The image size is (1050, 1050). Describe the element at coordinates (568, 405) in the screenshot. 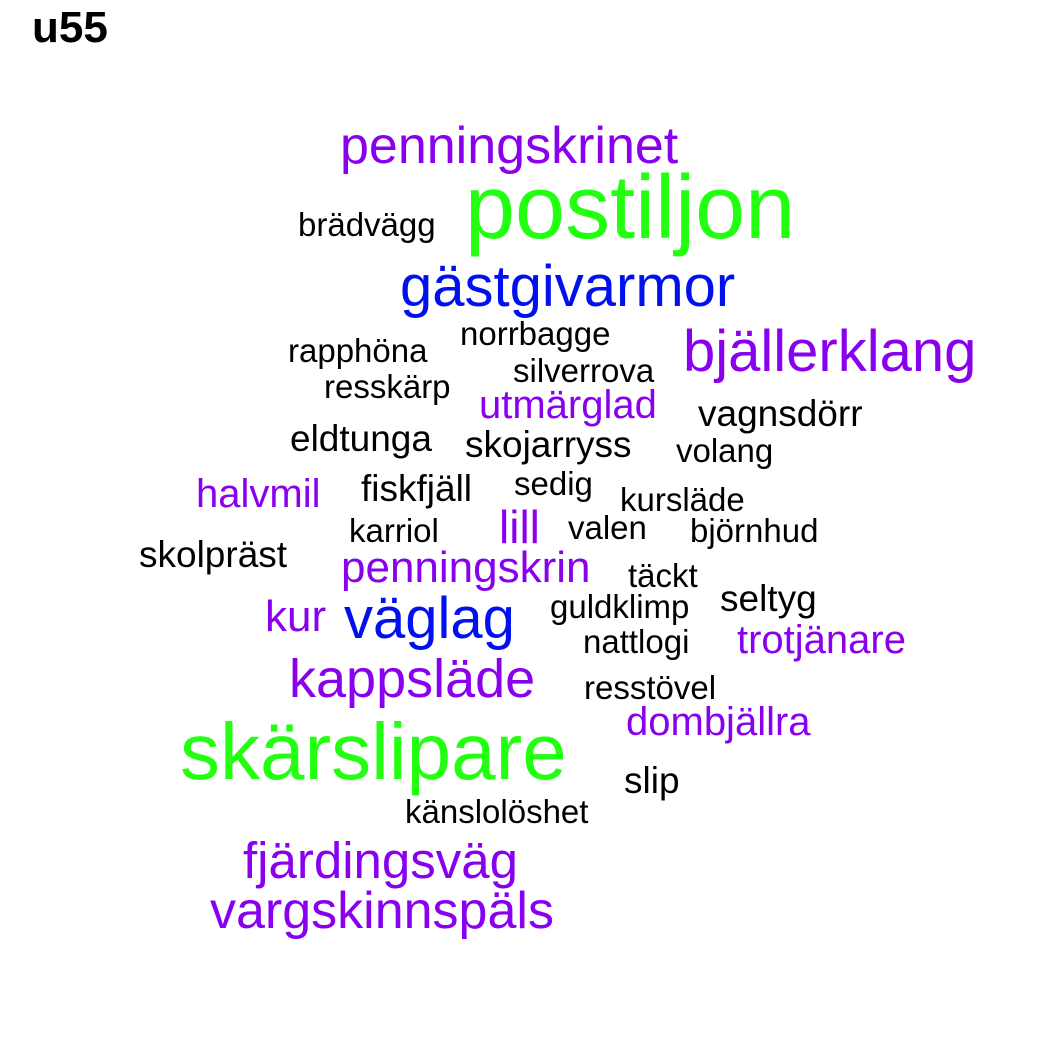

I see `cloud-word: utmärglad` at that location.